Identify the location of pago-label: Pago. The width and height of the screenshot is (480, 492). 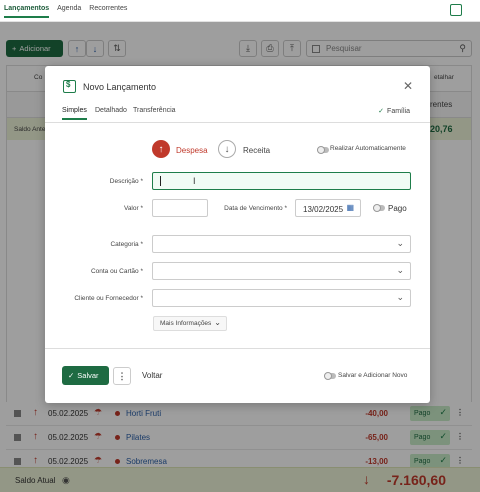
(397, 208).